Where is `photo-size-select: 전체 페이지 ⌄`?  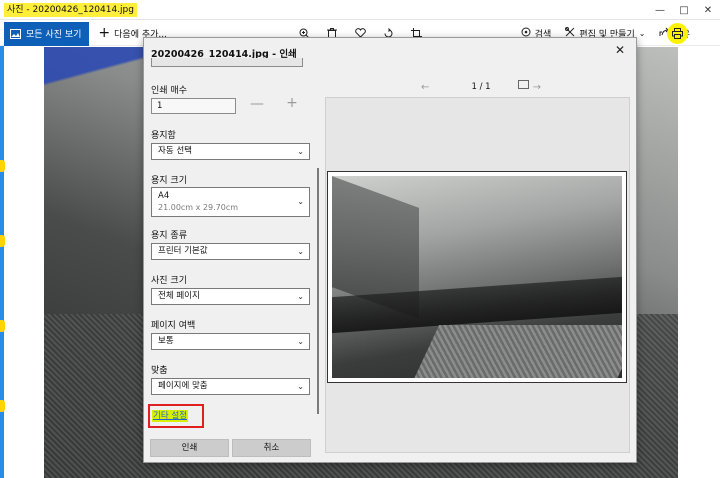 photo-size-select: 전체 페이지 ⌄ is located at coordinates (230, 296).